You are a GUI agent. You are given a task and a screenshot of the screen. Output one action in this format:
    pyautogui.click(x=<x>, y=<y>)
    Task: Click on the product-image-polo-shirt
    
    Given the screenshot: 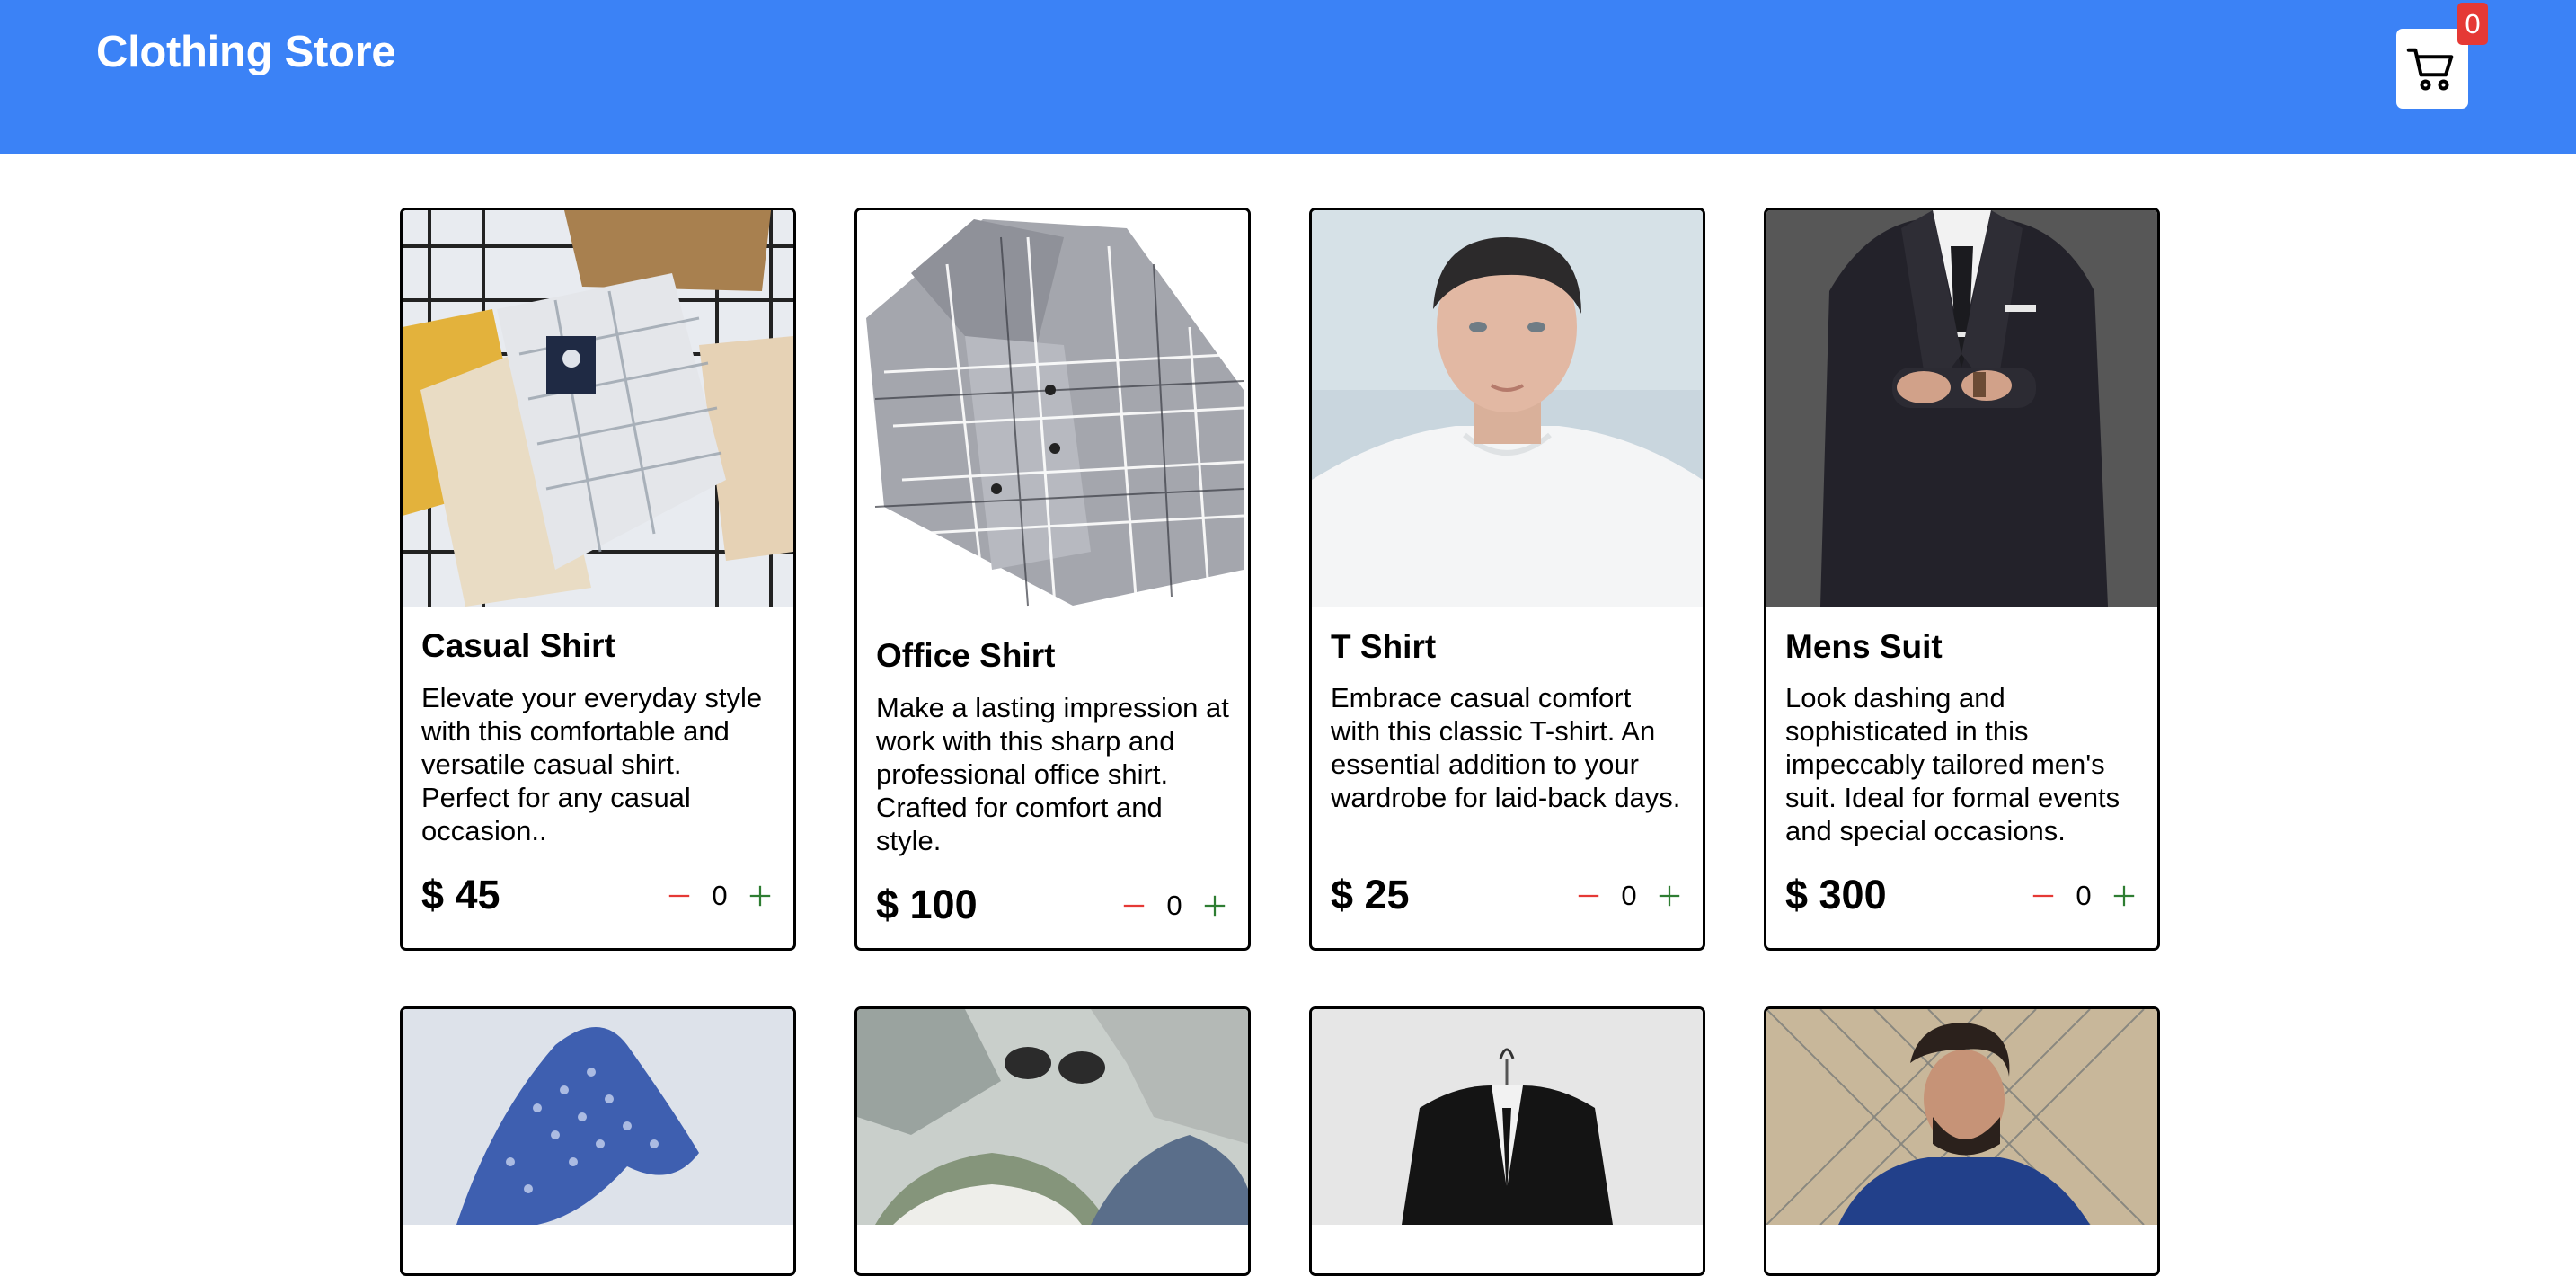 What is the action you would take?
    pyautogui.click(x=1961, y=1117)
    